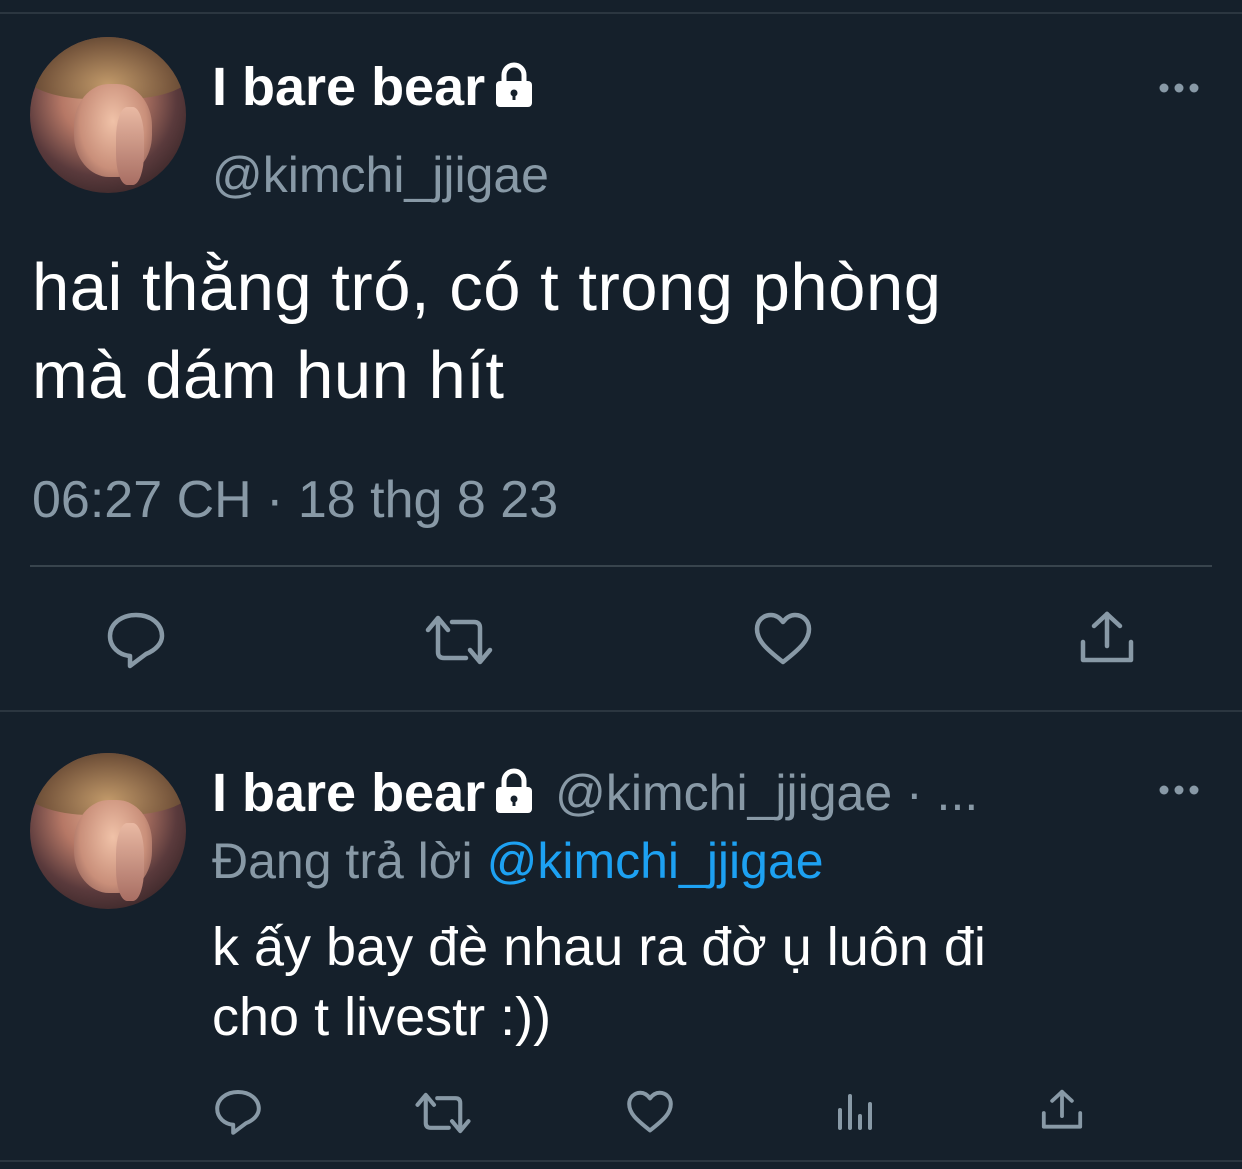 This screenshot has width=1242, height=1169. What do you see at coordinates (349, 87) in the screenshot?
I see `display-name: I bare bear` at bounding box center [349, 87].